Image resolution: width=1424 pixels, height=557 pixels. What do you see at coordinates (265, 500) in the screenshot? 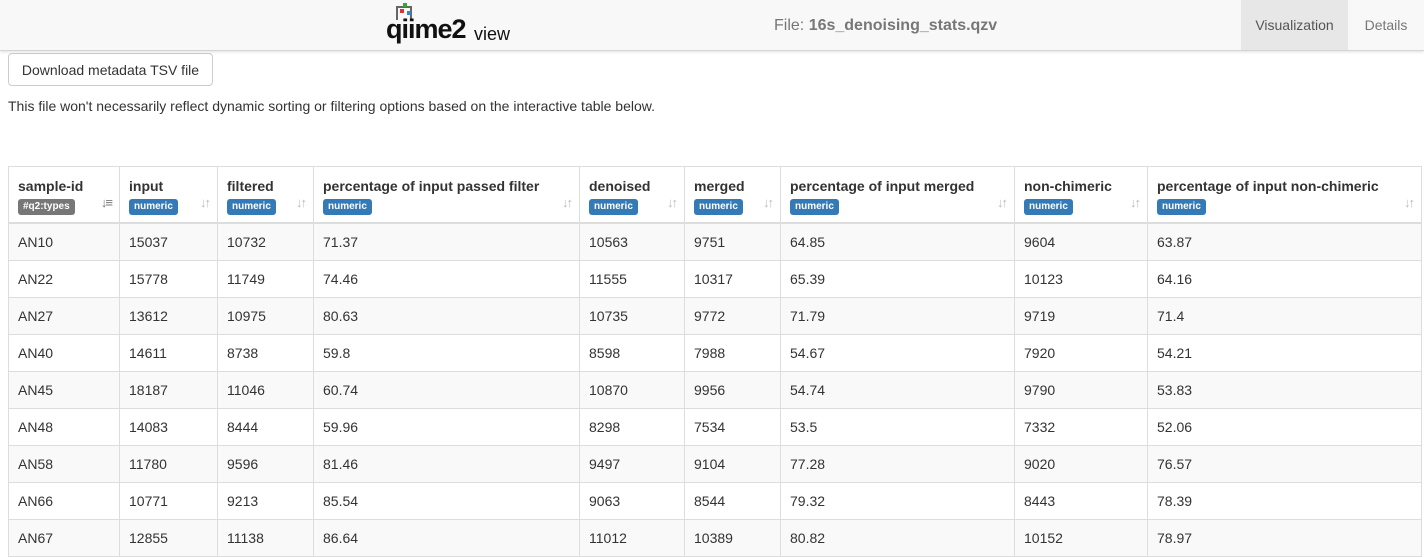
I see `table-cell: 9213` at bounding box center [265, 500].